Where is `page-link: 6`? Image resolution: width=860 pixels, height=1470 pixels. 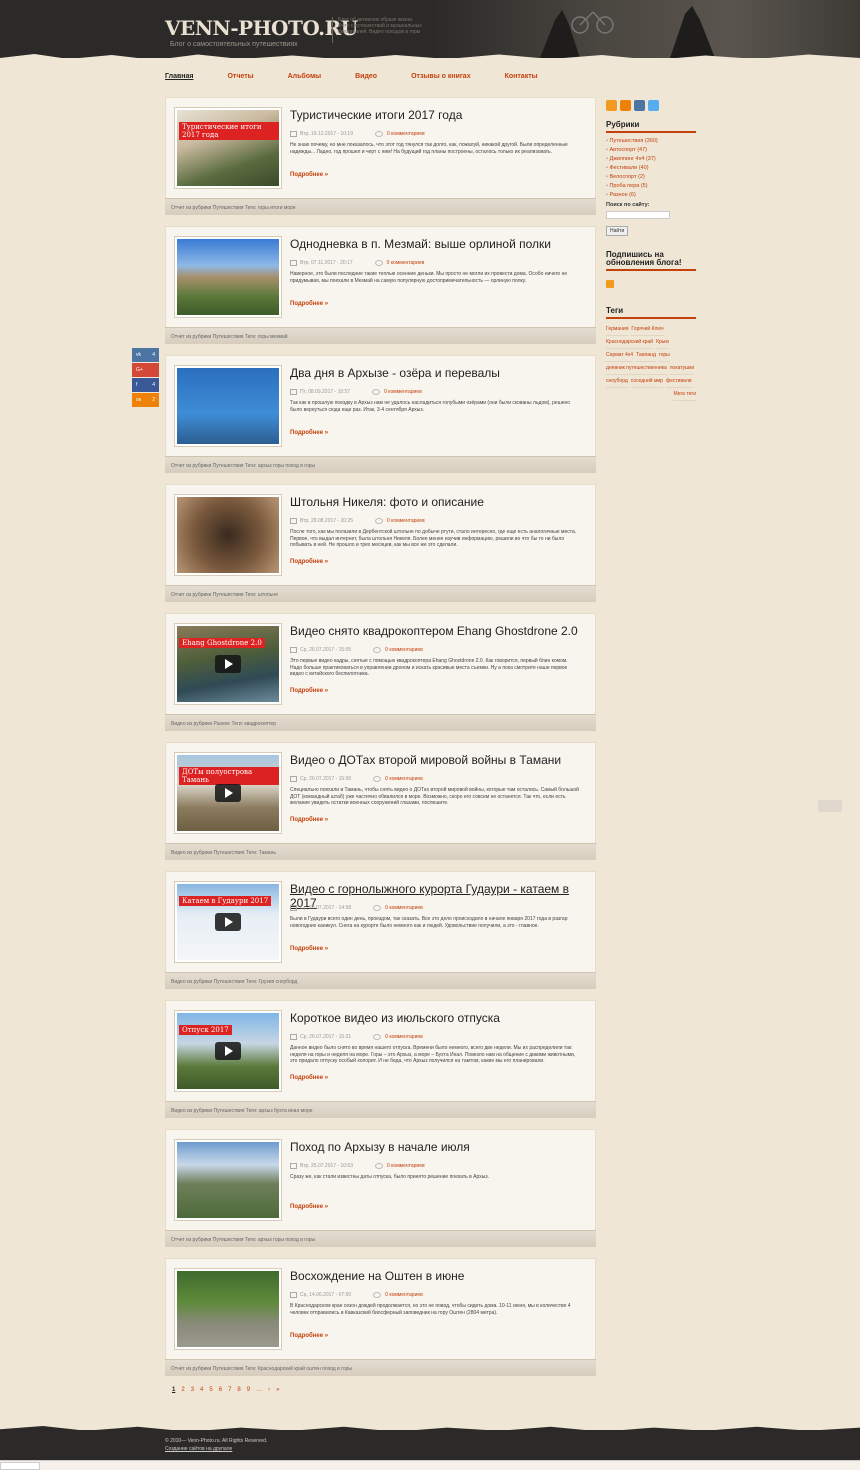
page-link: 6 is located at coordinates (220, 1390).